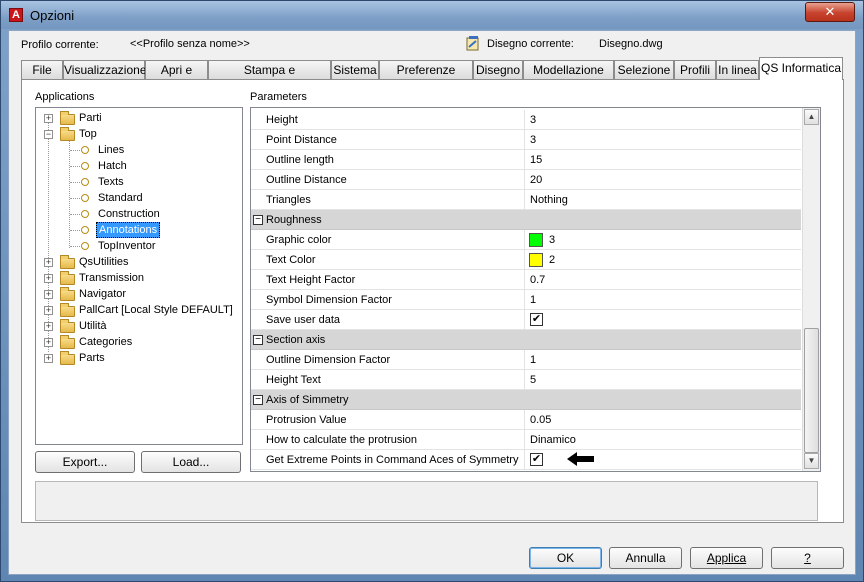 The image size is (864, 582). I want to click on tree-node-categories: + Categories, so click(139, 342).